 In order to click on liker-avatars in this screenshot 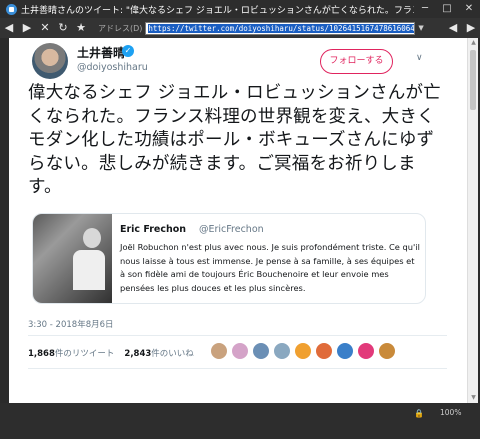, I will do `click(304, 351)`.